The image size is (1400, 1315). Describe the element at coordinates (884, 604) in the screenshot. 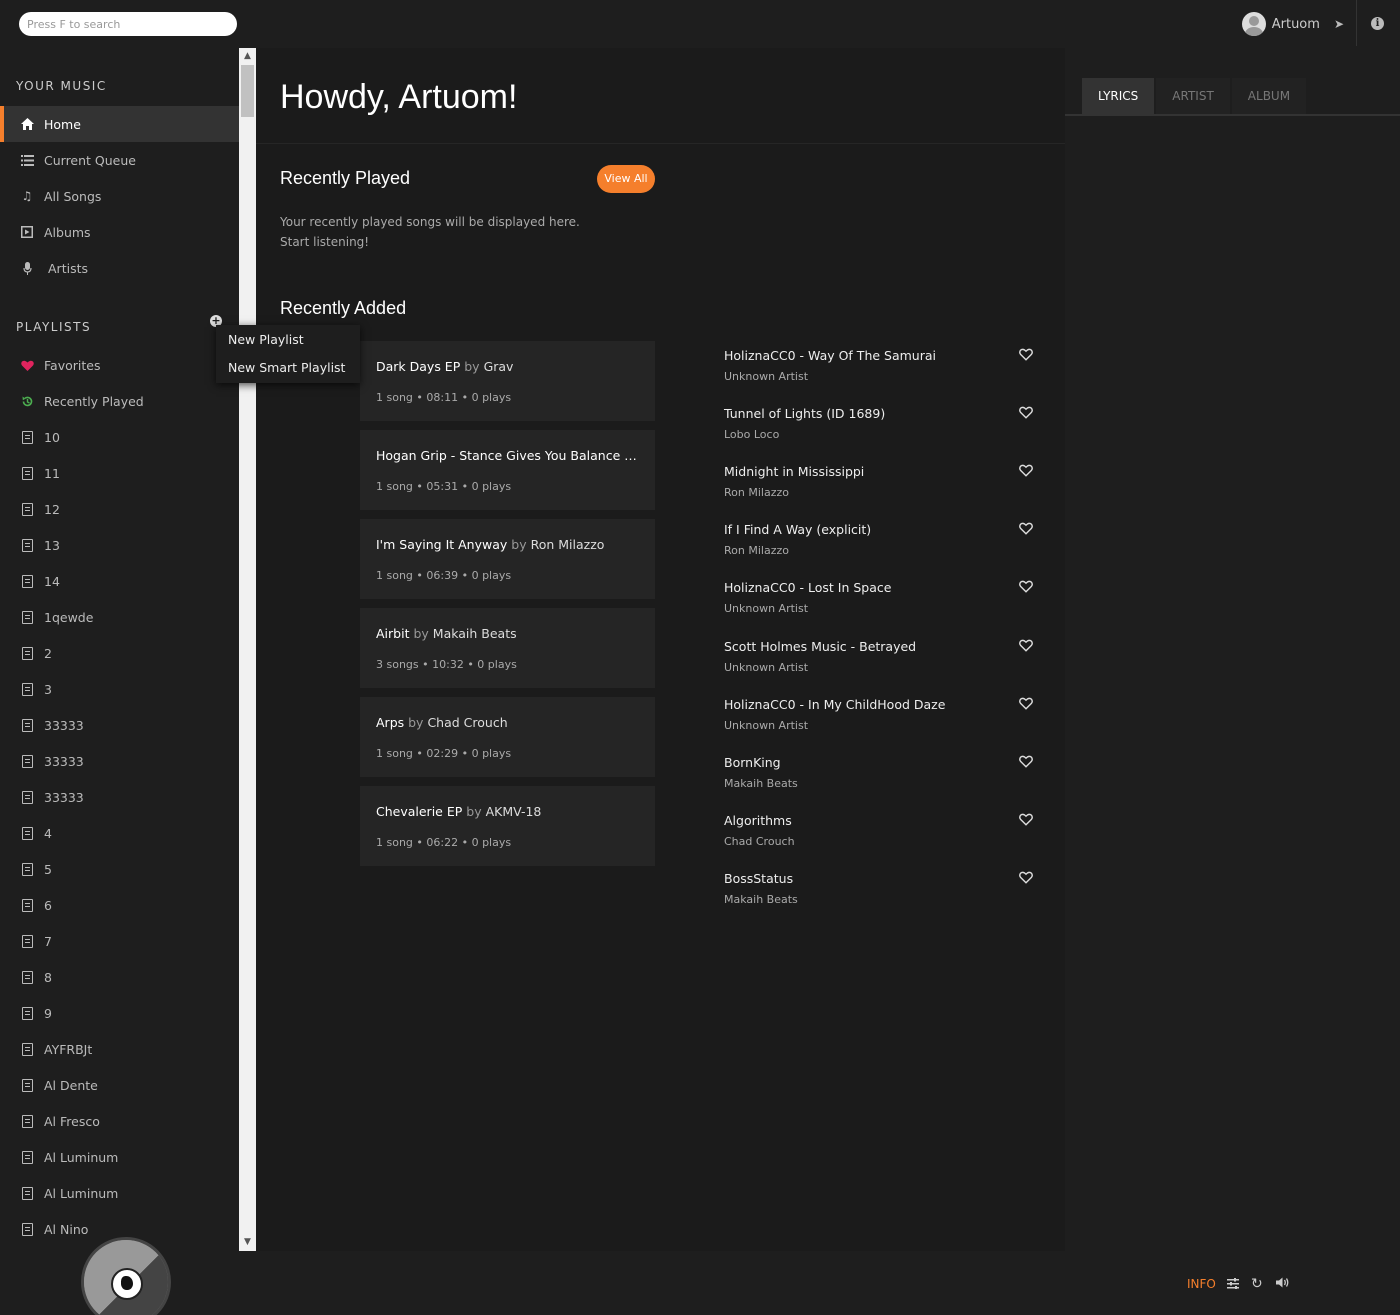

I see `song-row: HoliznaCC0 - Lost In Space Unknown Artist` at that location.